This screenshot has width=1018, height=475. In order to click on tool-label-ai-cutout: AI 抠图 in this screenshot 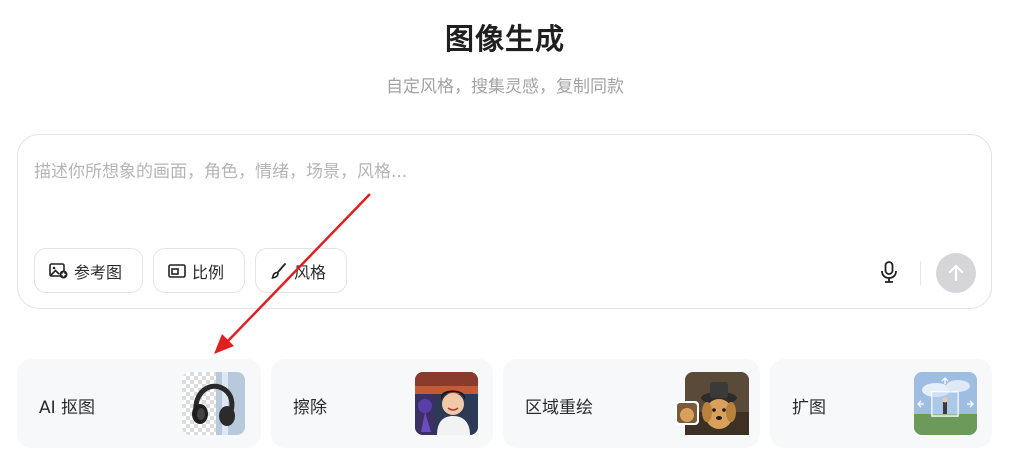, I will do `click(67, 408)`.